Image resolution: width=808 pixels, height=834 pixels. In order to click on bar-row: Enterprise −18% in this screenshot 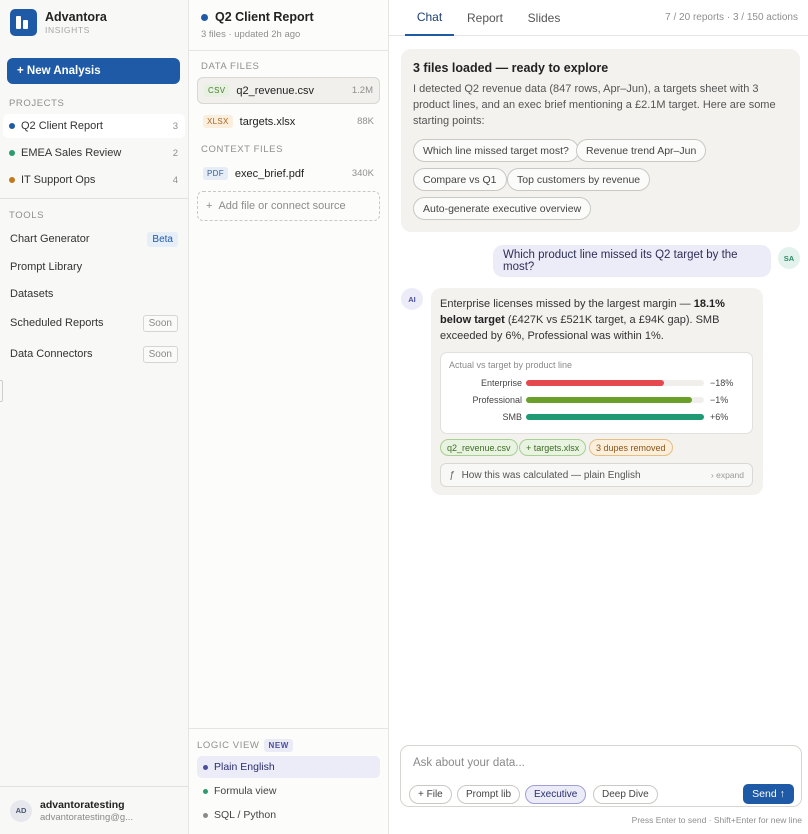, I will do `click(597, 383)`.